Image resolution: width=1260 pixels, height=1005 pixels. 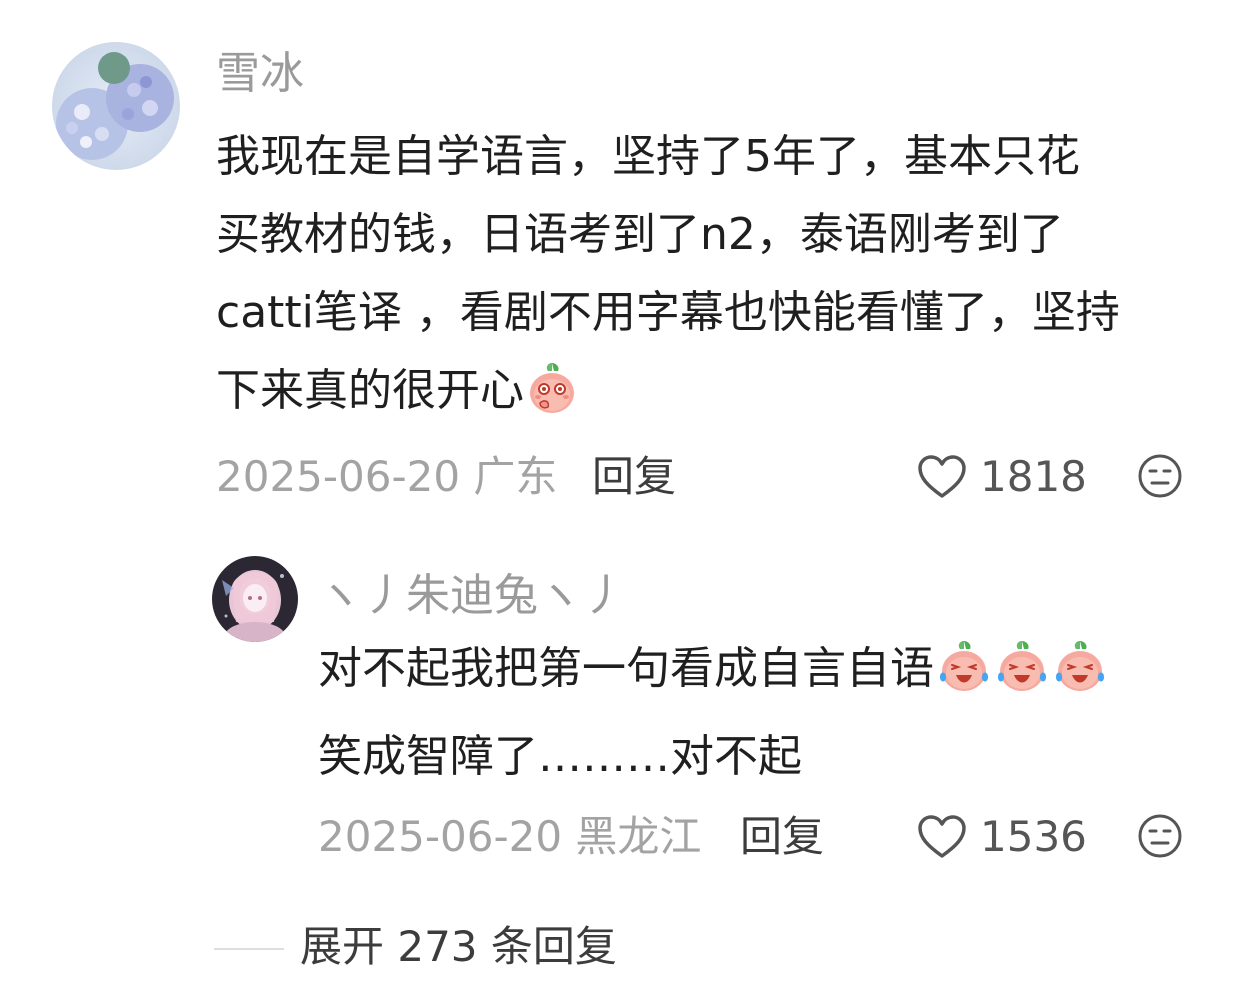 I want to click on comment-text-last-line: 下来真的很开心, so click(x=721, y=396).